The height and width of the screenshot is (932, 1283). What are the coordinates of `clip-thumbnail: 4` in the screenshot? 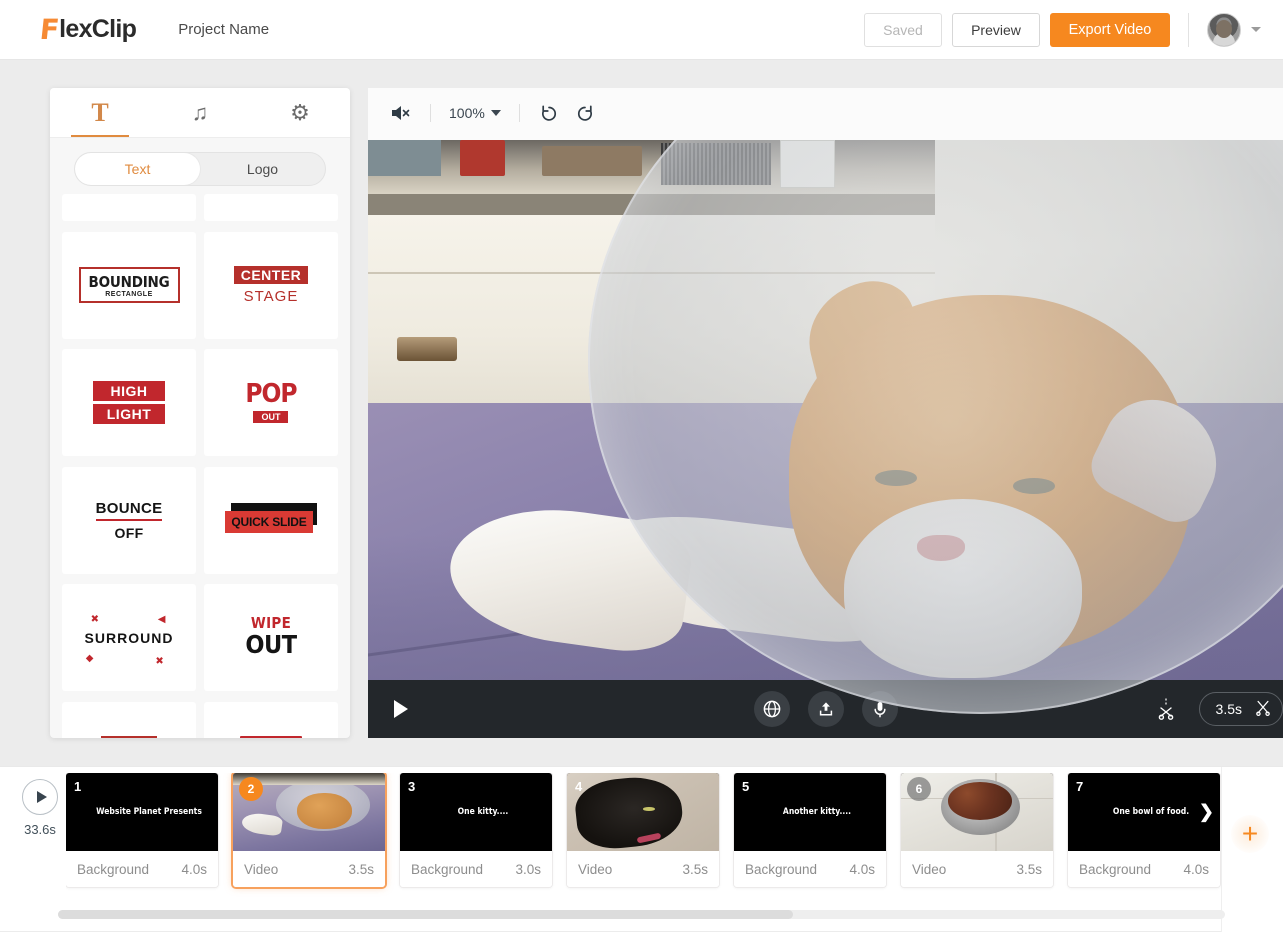 It's located at (643, 812).